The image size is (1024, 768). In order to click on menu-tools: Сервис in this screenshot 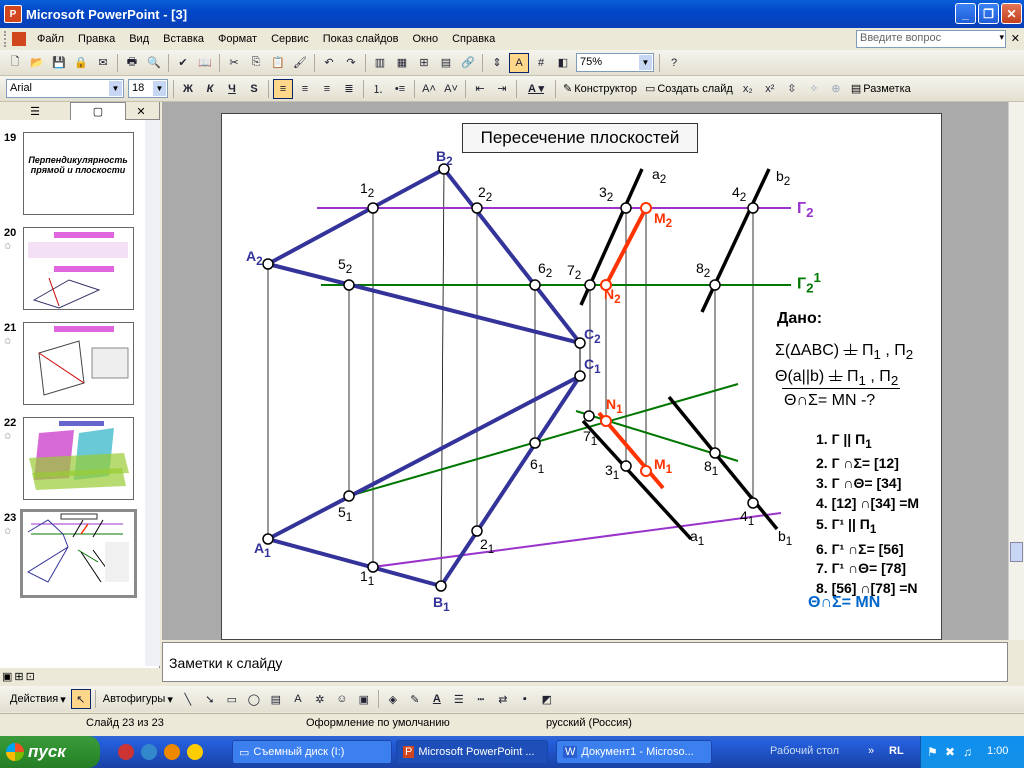, I will do `click(290, 39)`.